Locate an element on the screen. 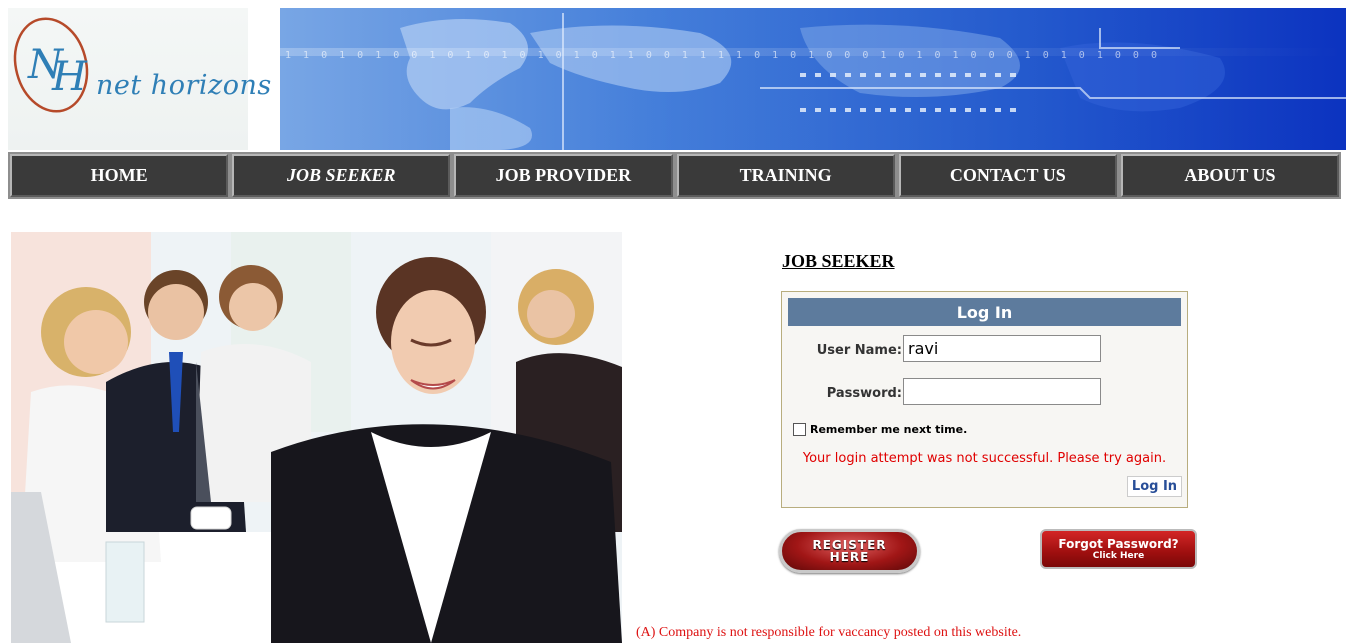 This screenshot has width=1366, height=643. username-input is located at coordinates (1002, 348).